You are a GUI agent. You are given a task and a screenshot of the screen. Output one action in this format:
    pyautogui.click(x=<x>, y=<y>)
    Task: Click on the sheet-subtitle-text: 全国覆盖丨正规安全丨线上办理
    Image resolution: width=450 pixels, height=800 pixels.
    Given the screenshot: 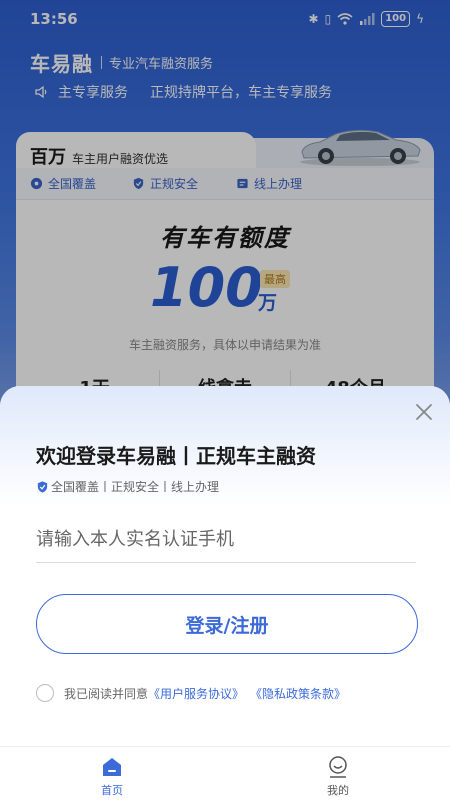 What is the action you would take?
    pyautogui.click(x=135, y=487)
    